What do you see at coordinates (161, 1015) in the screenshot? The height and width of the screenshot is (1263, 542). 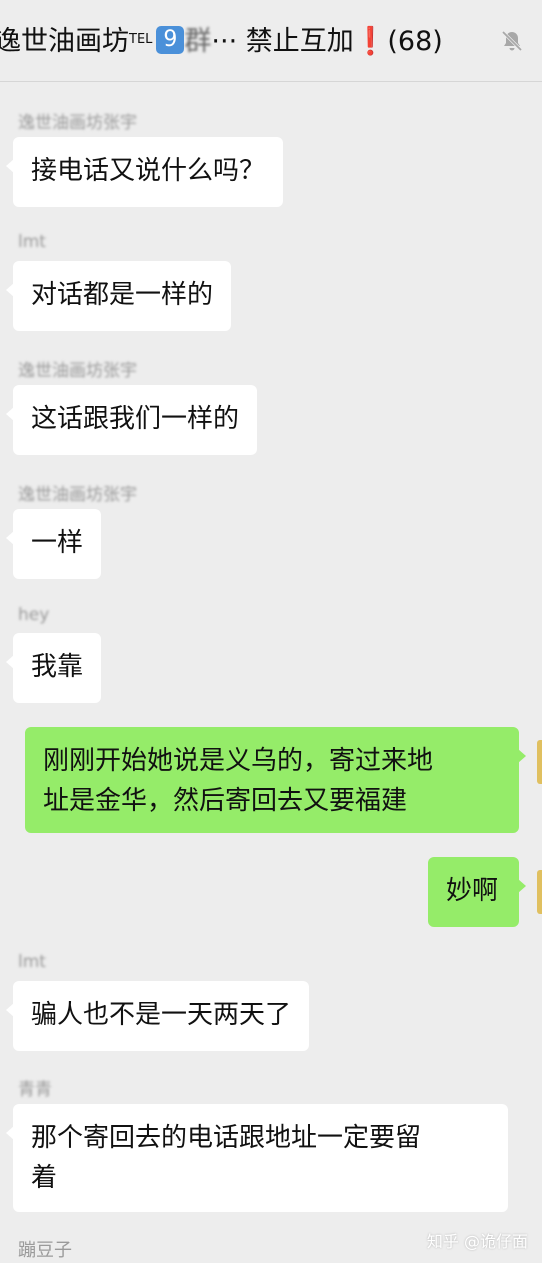 I see `message-text: 骗人也不是一天两天了` at bounding box center [161, 1015].